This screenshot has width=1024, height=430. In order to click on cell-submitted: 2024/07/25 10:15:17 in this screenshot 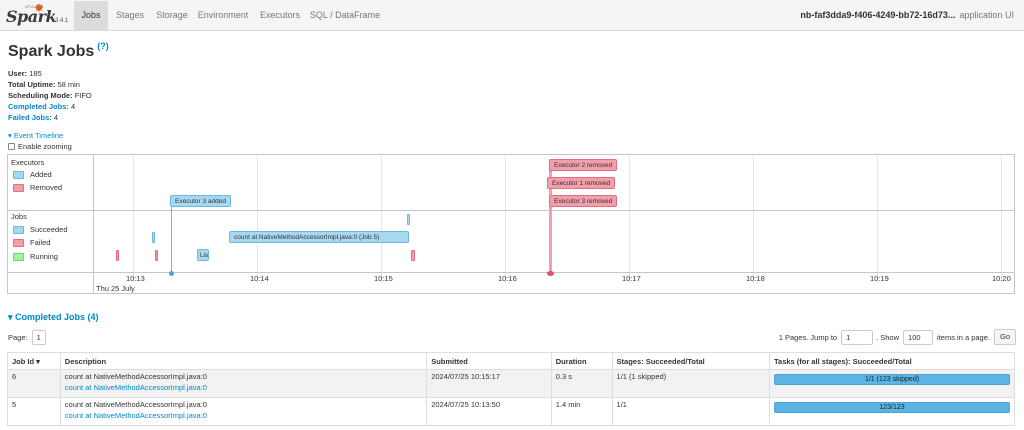, I will do `click(489, 383)`.